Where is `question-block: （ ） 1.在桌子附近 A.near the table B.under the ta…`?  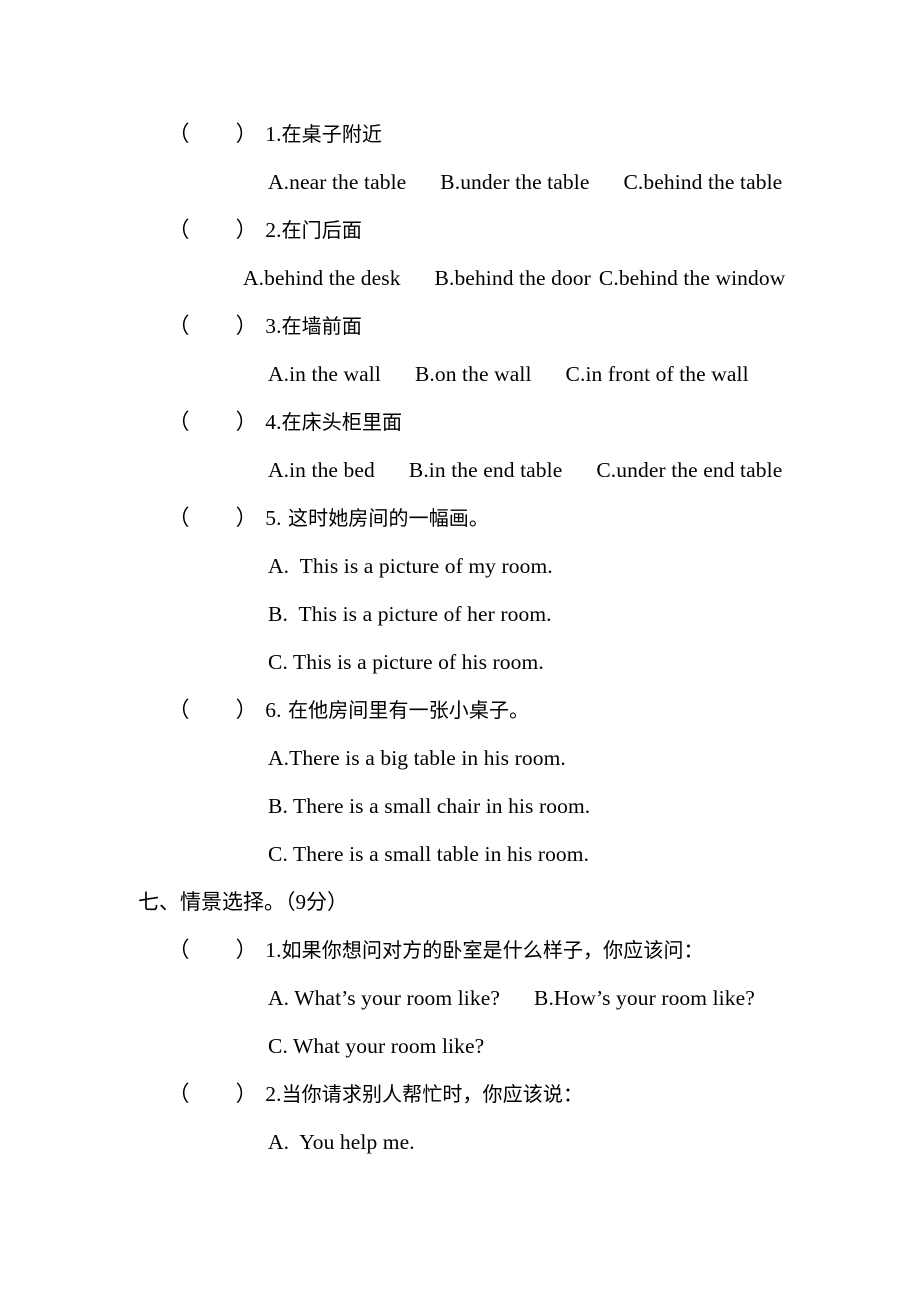 question-block: （ ） 1.在桌子附近 A.near the table B.under the ta… is located at coordinates (460, 158).